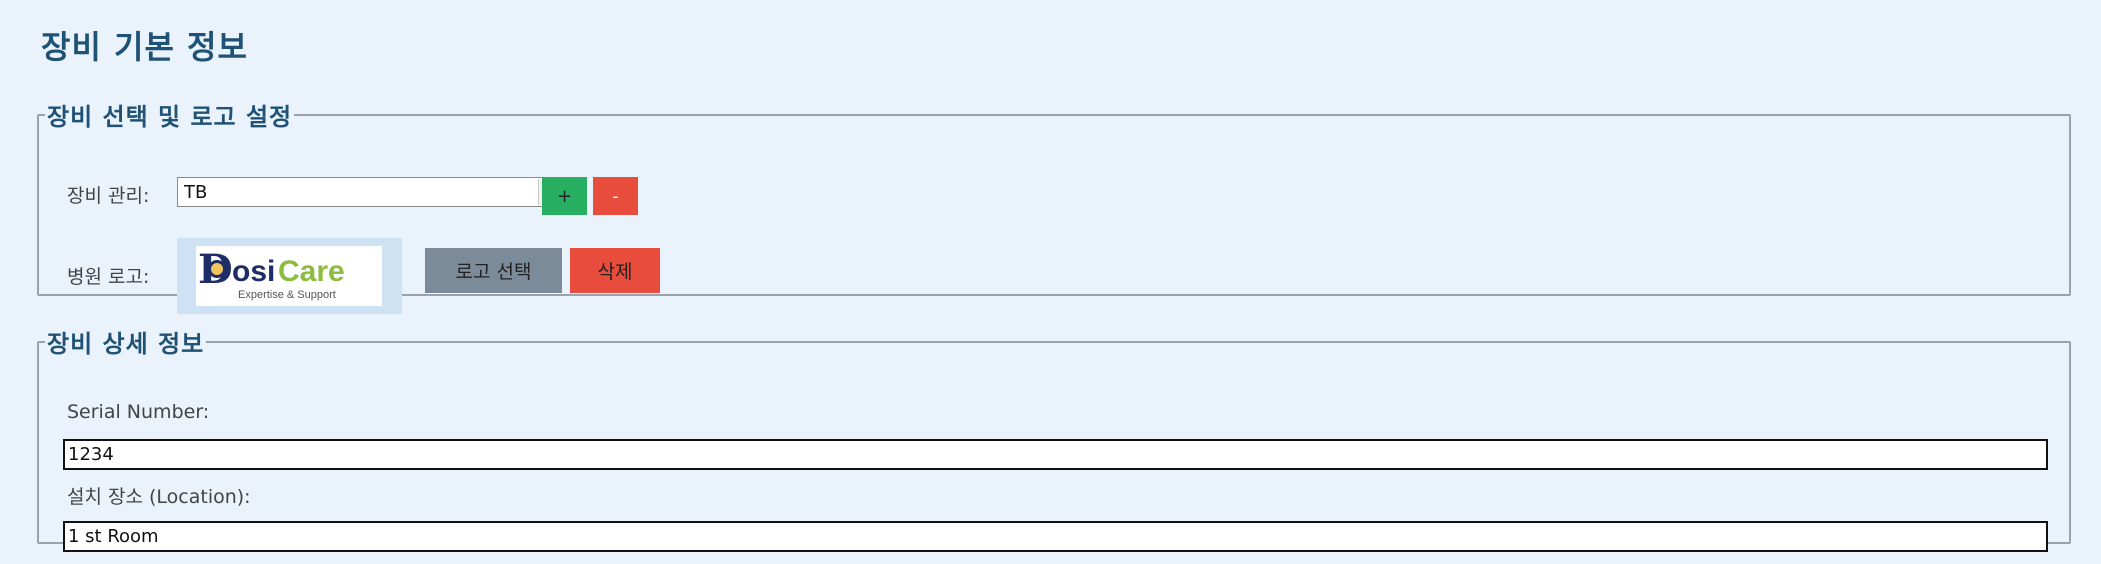 The height and width of the screenshot is (564, 2101). What do you see at coordinates (287, 295) in the screenshot?
I see `logo-tagline: Expertise & Support` at bounding box center [287, 295].